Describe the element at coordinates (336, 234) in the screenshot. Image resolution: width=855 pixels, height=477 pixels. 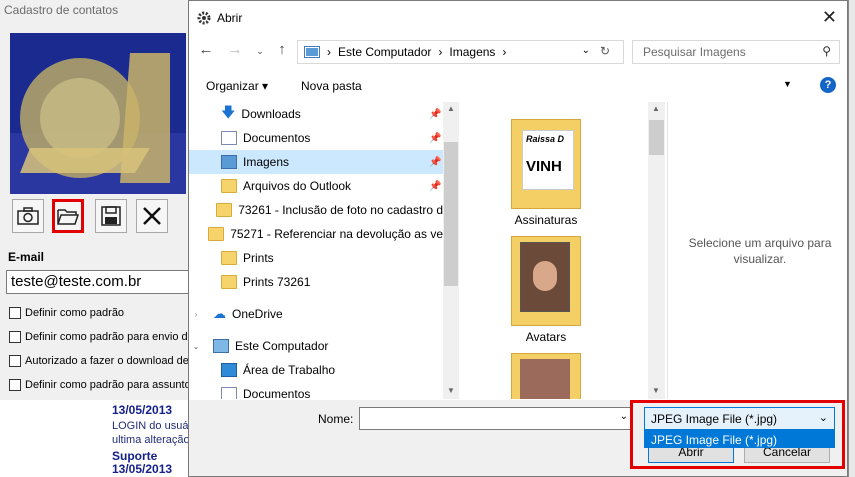
I see `nav-item-label: 75271 - Referenciar na devolução as ve` at that location.